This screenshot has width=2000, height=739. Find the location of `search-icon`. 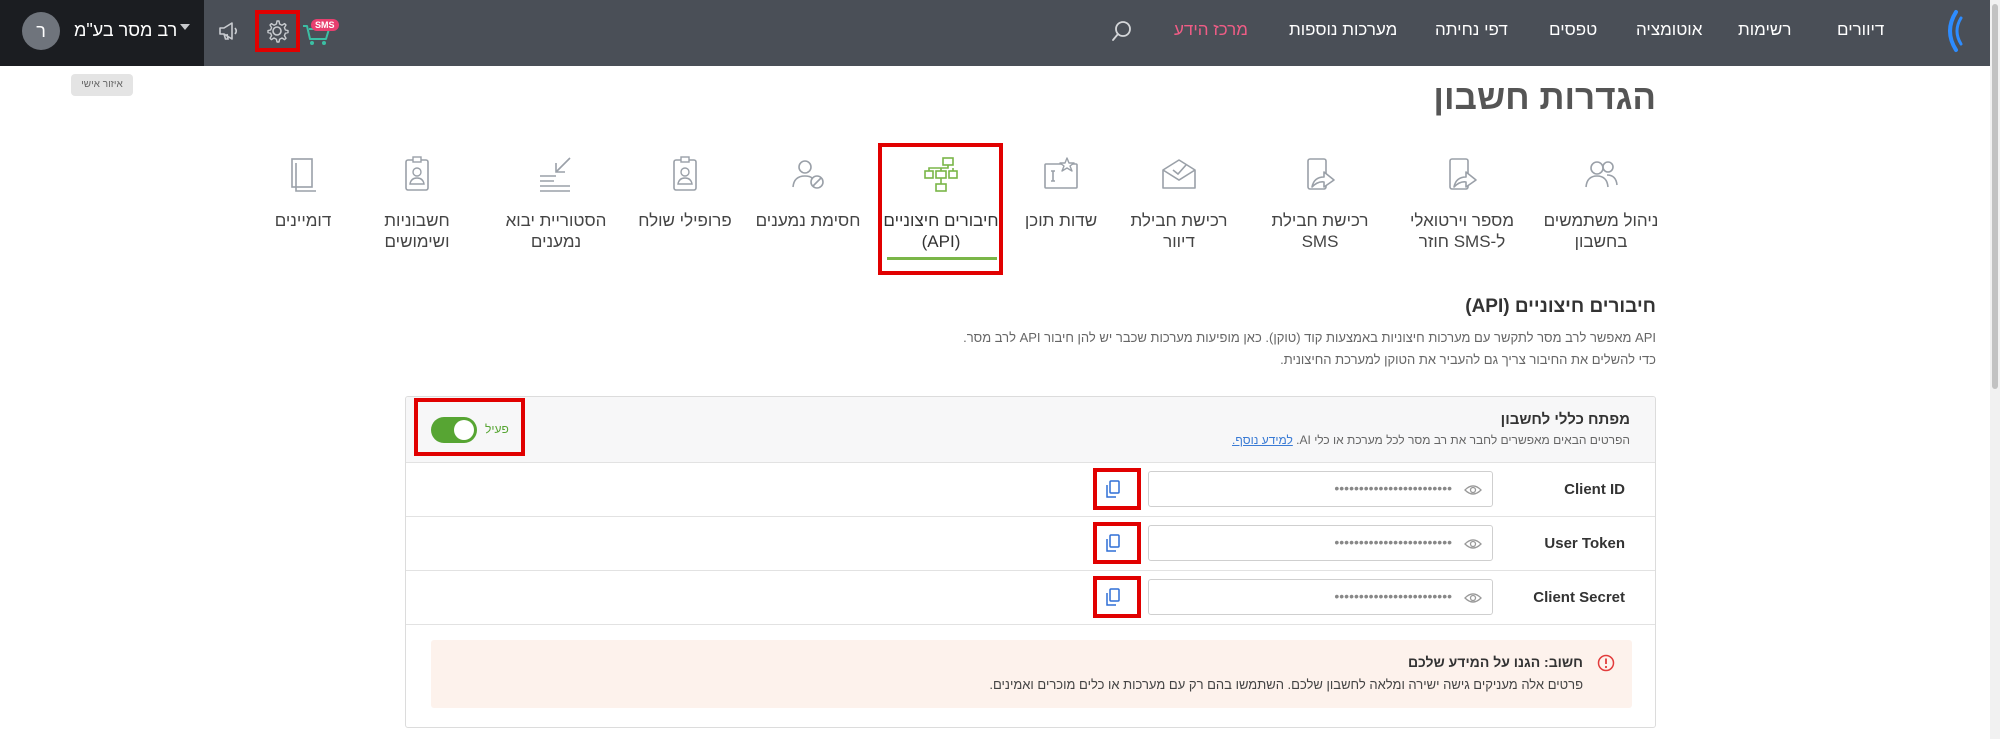

search-icon is located at coordinates (1122, 31).